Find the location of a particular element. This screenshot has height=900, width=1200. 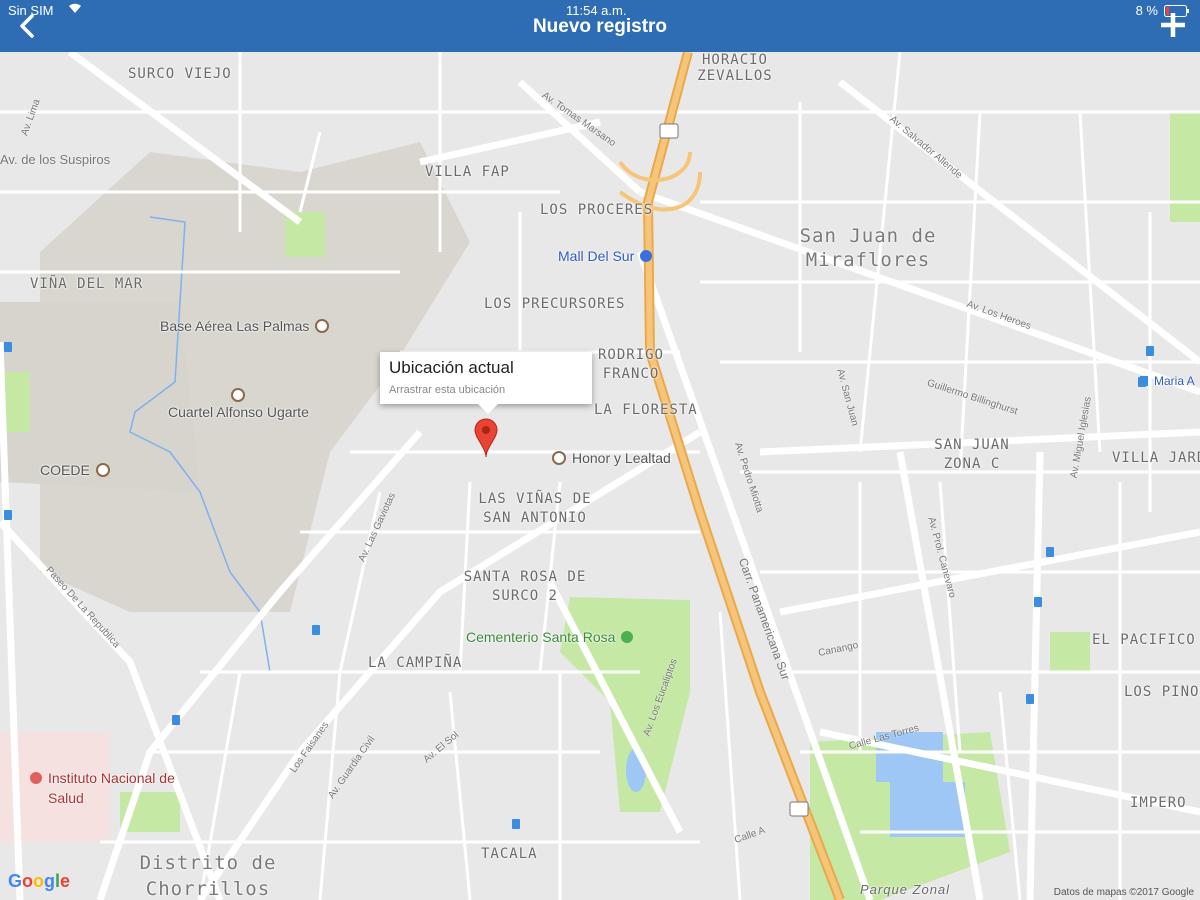

navigation-bar: Sin SIM 11:54 a.m. 8 % Nuevo registro is located at coordinates (600, 26).